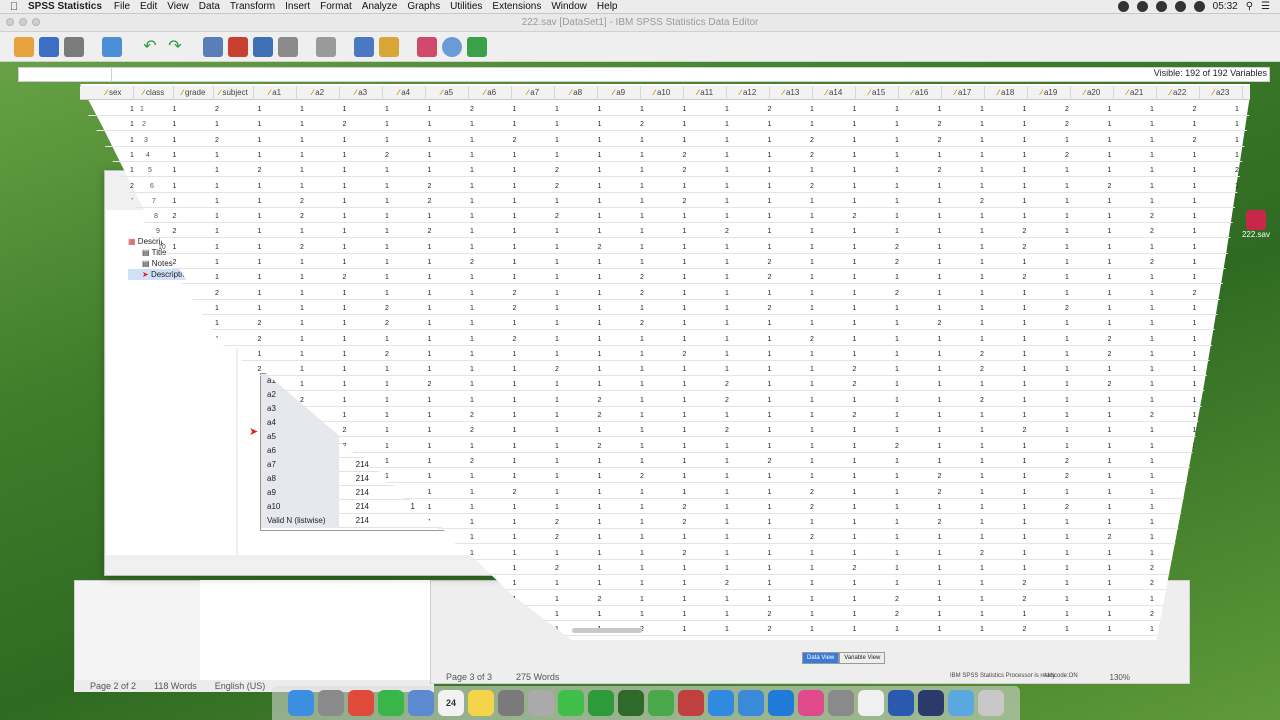  What do you see at coordinates (1178, 93) in the screenshot?
I see `column-header-a22: ∕ a22` at bounding box center [1178, 93].